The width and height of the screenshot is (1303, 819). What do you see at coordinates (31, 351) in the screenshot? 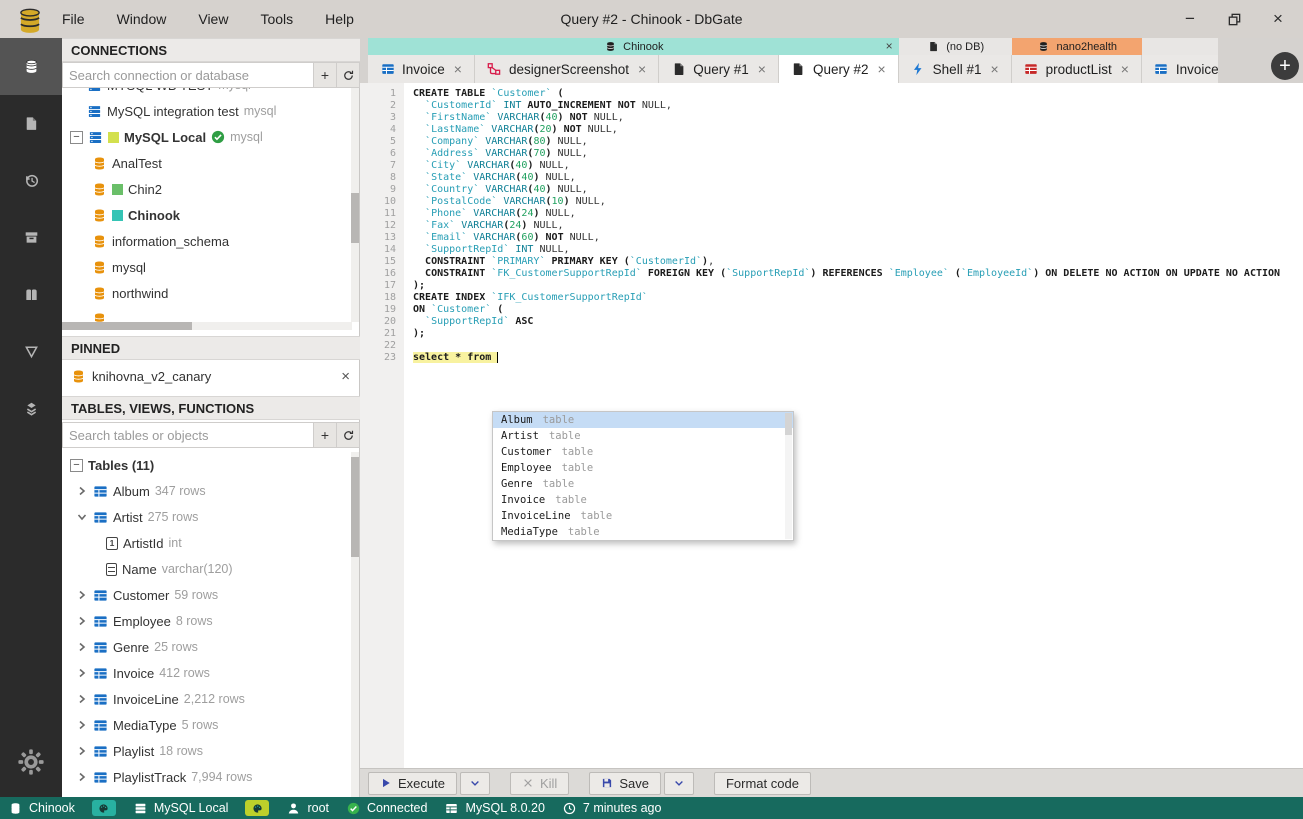
I see `rail-item-triangle` at bounding box center [31, 351].